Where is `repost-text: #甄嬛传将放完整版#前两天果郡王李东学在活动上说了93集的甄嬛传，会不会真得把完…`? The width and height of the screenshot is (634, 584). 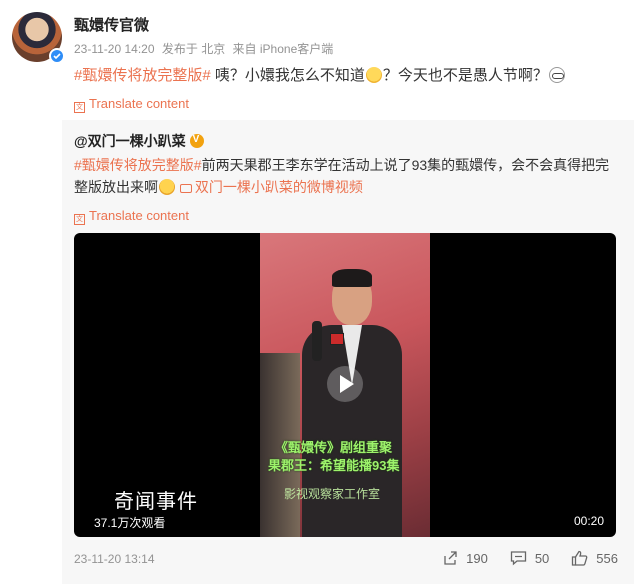
repost-text: #甄嬛传将放完整版#前两天果郡王李东学在活动上说了93集的甄嬛传，会不会真得把完… is located at coordinates (348, 176).